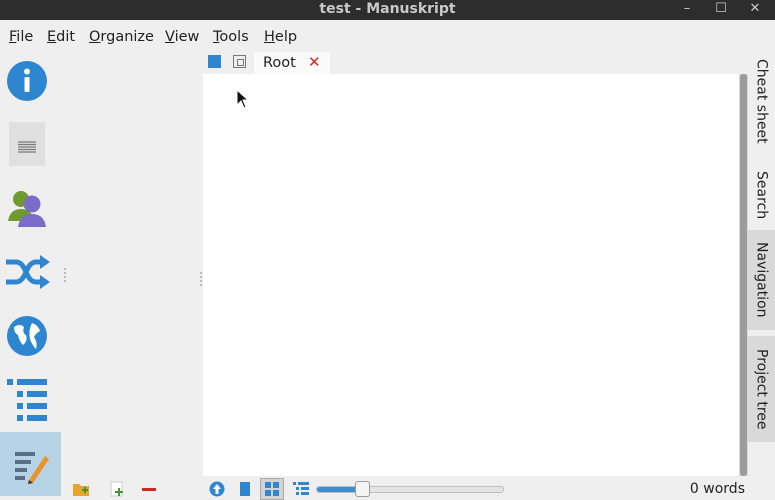  I want to click on title-bar: test - Manuskript – ☐ ✕, so click(387, 10).